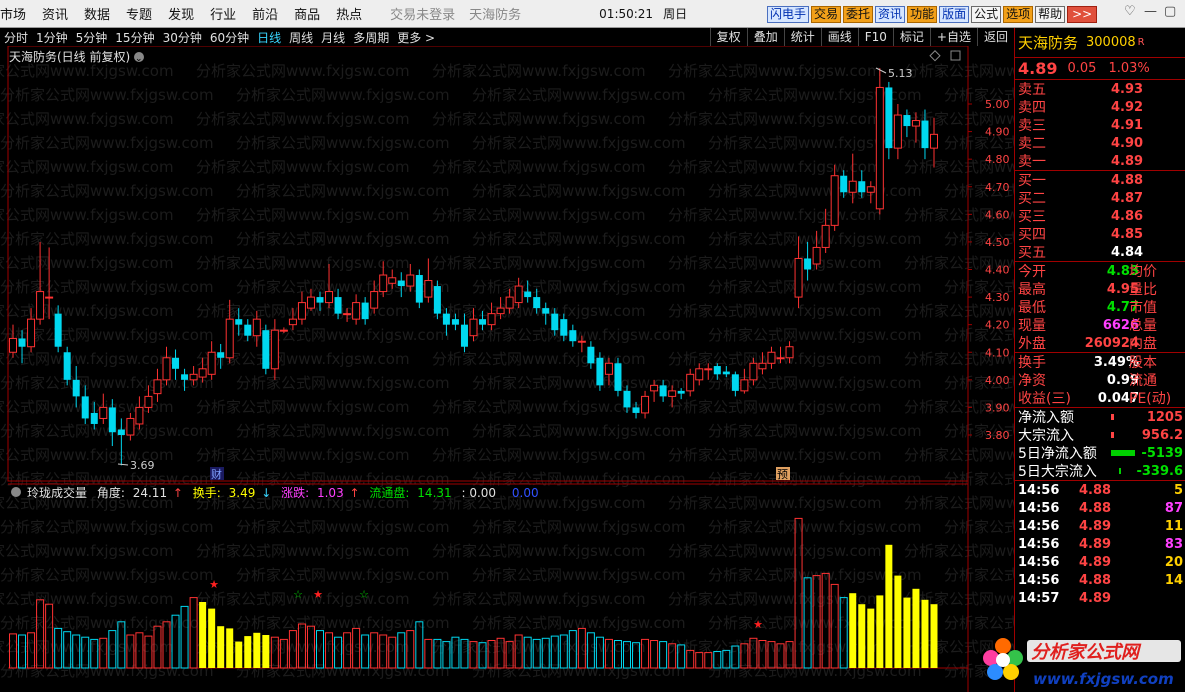  What do you see at coordinates (995, 37) in the screenshot?
I see `chart-tool-7: 返回` at bounding box center [995, 37].